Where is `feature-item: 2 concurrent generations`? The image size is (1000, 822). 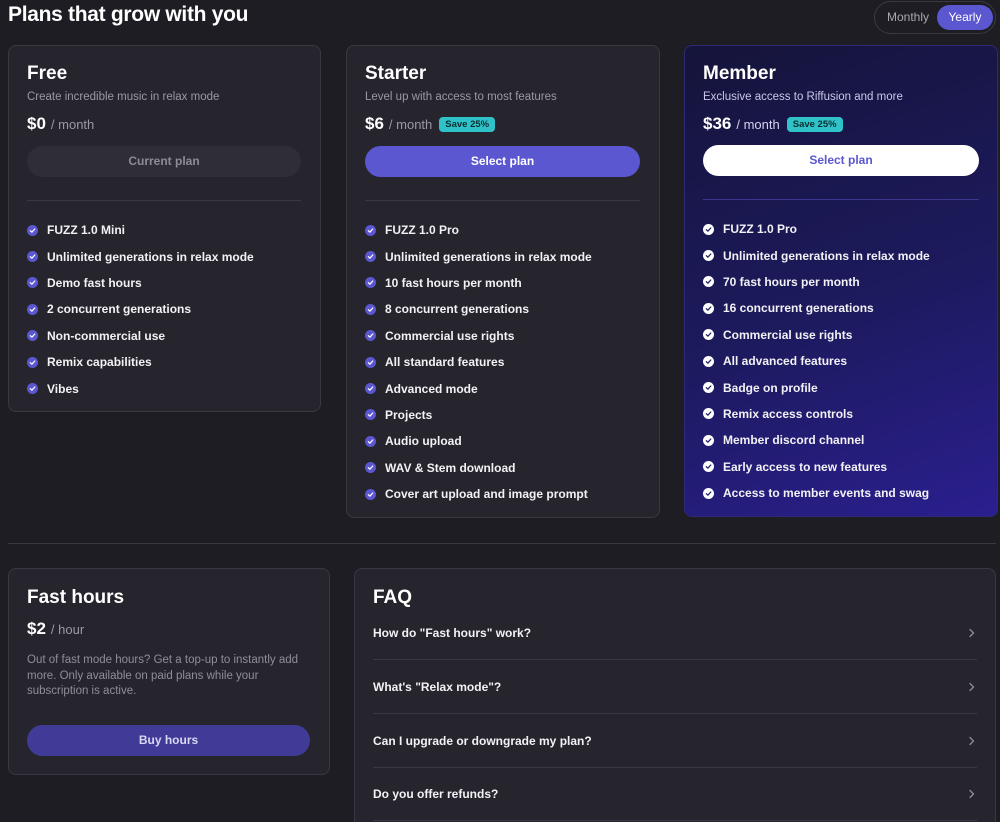 feature-item: 2 concurrent generations is located at coordinates (140, 309).